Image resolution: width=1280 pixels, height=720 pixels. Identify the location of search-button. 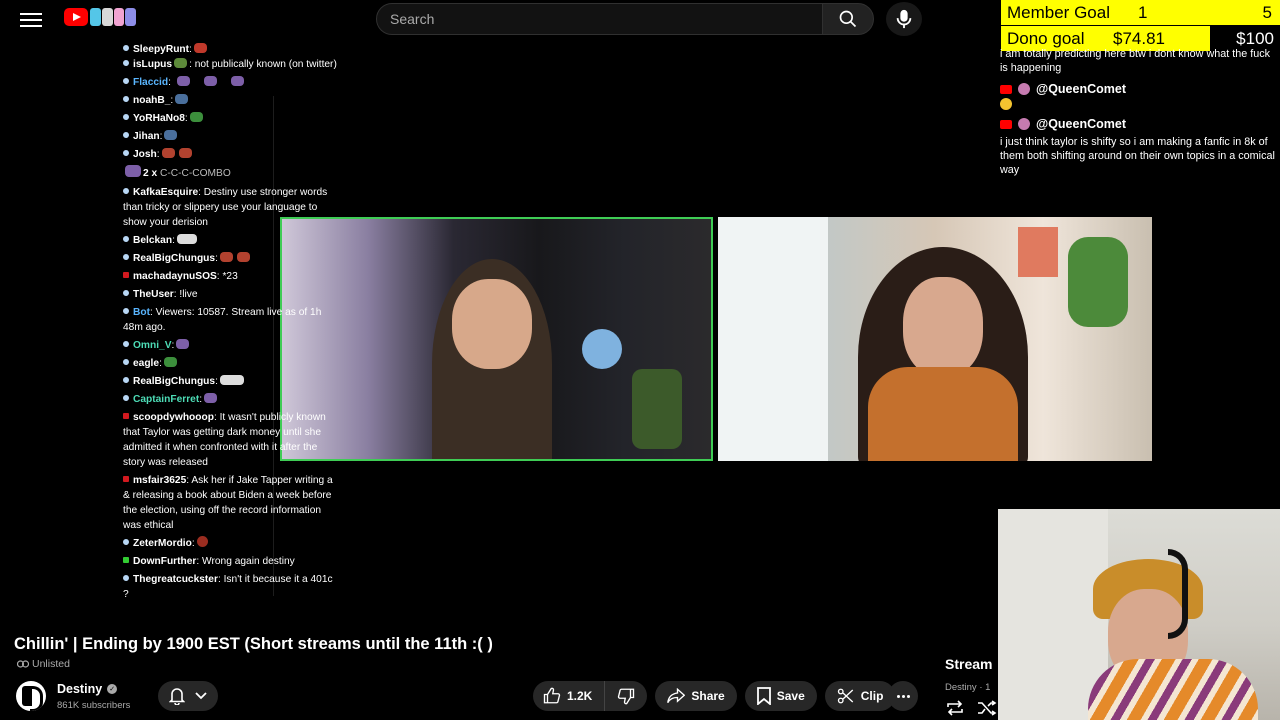
(848, 19).